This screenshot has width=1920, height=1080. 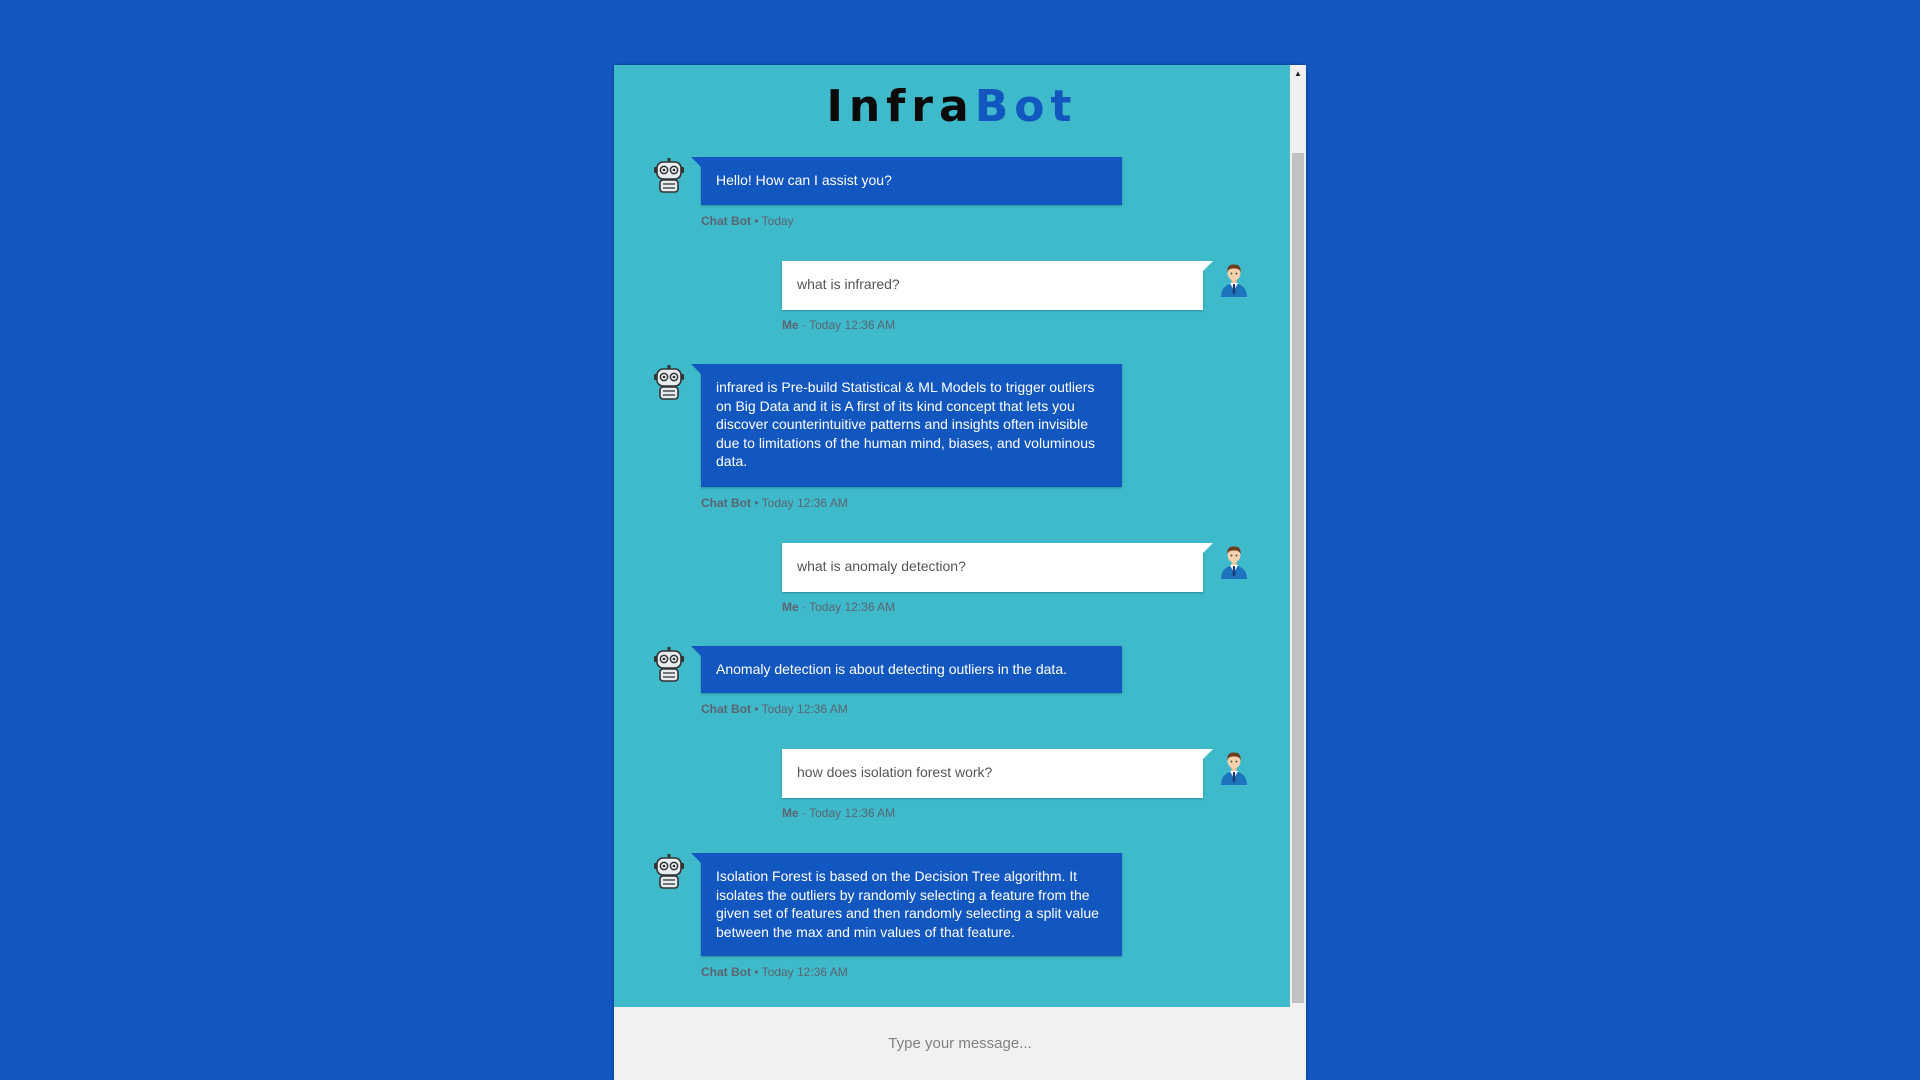 I want to click on bot-message-bubble: Hello! How can I assist you?, so click(x=906, y=181).